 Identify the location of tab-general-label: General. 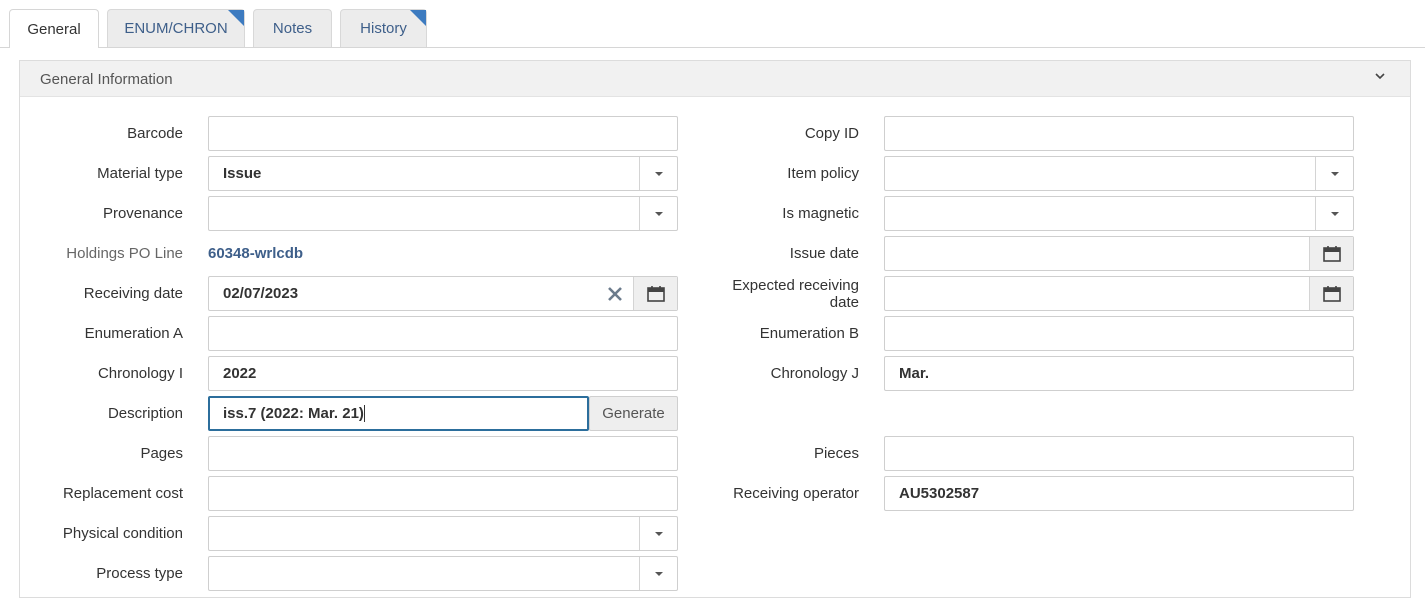
(54, 29).